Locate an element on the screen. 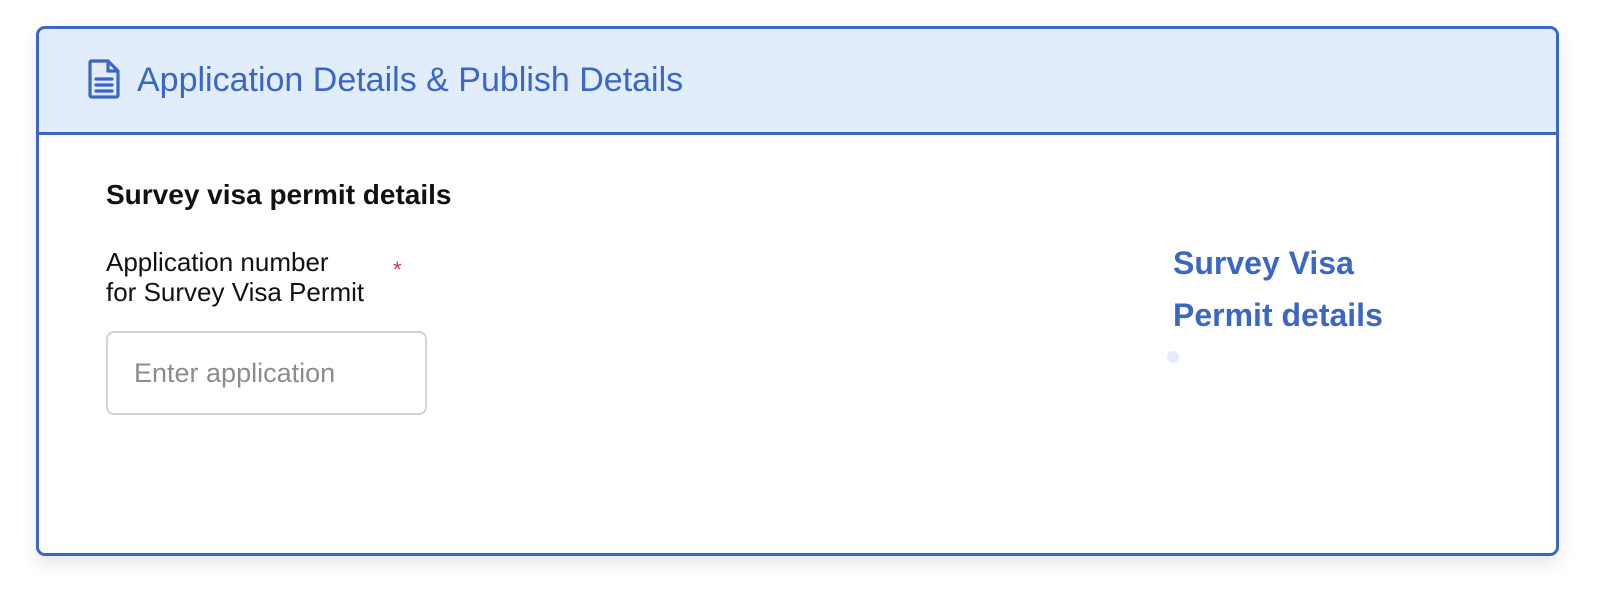 Image resolution: width=1600 pixels, height=595 pixels. survey-visa-permit-details-link: Survey Visa Permit details is located at coordinates (1278, 289).